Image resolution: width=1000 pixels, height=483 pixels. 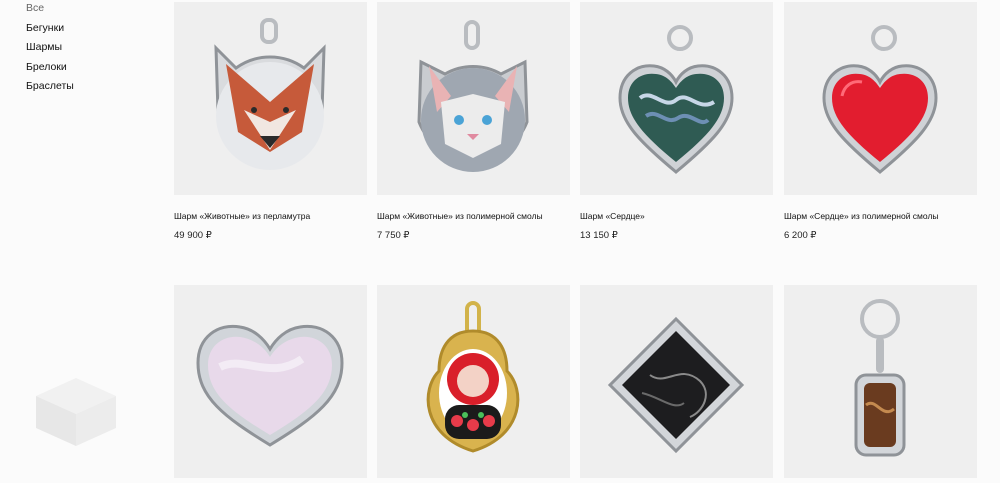 What do you see at coordinates (96, 86) in the screenshot?
I see `category-bracelets: Браслеты` at bounding box center [96, 86].